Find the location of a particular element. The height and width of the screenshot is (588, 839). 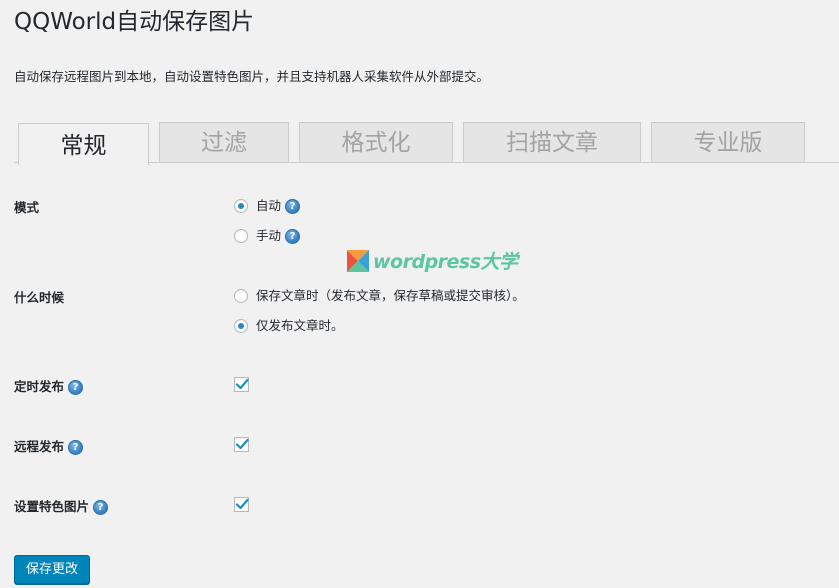

when-publish-label: 仅发布文章时。 is located at coordinates (300, 325).